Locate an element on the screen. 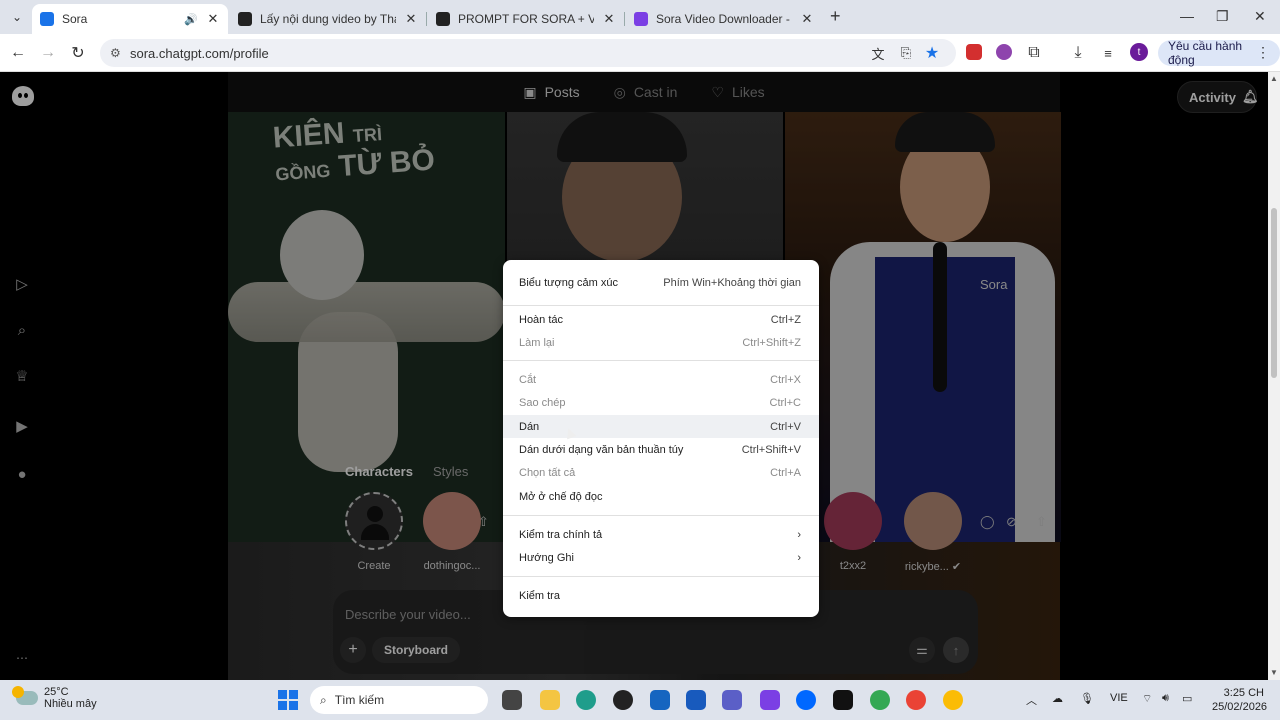  menu-divider is located at coordinates (661, 576).